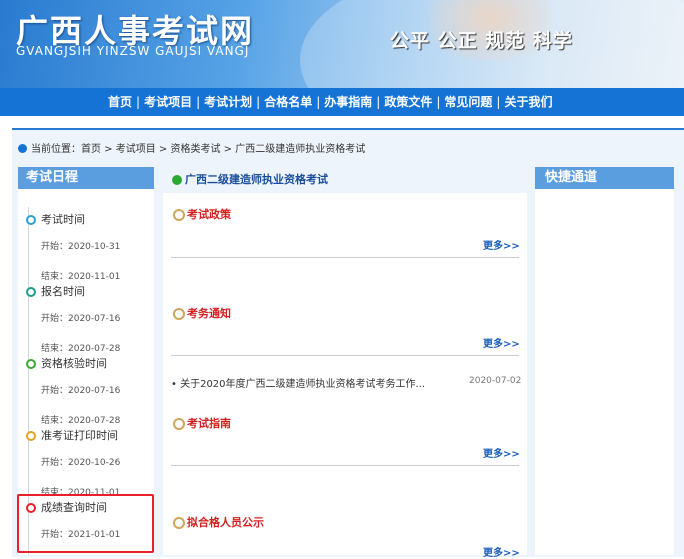  What do you see at coordinates (345, 180) in the screenshot?
I see `main-title-bar: 广西二级建造师执业资格考试` at bounding box center [345, 180].